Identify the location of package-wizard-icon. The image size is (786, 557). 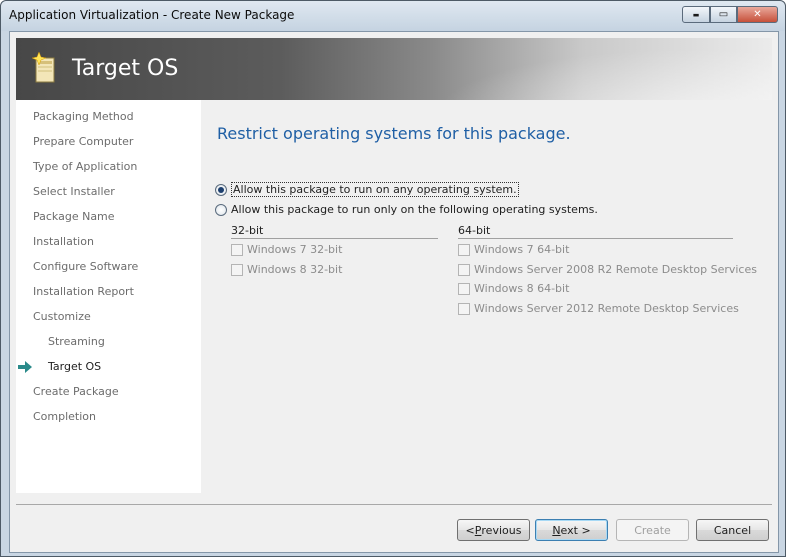
(43, 67).